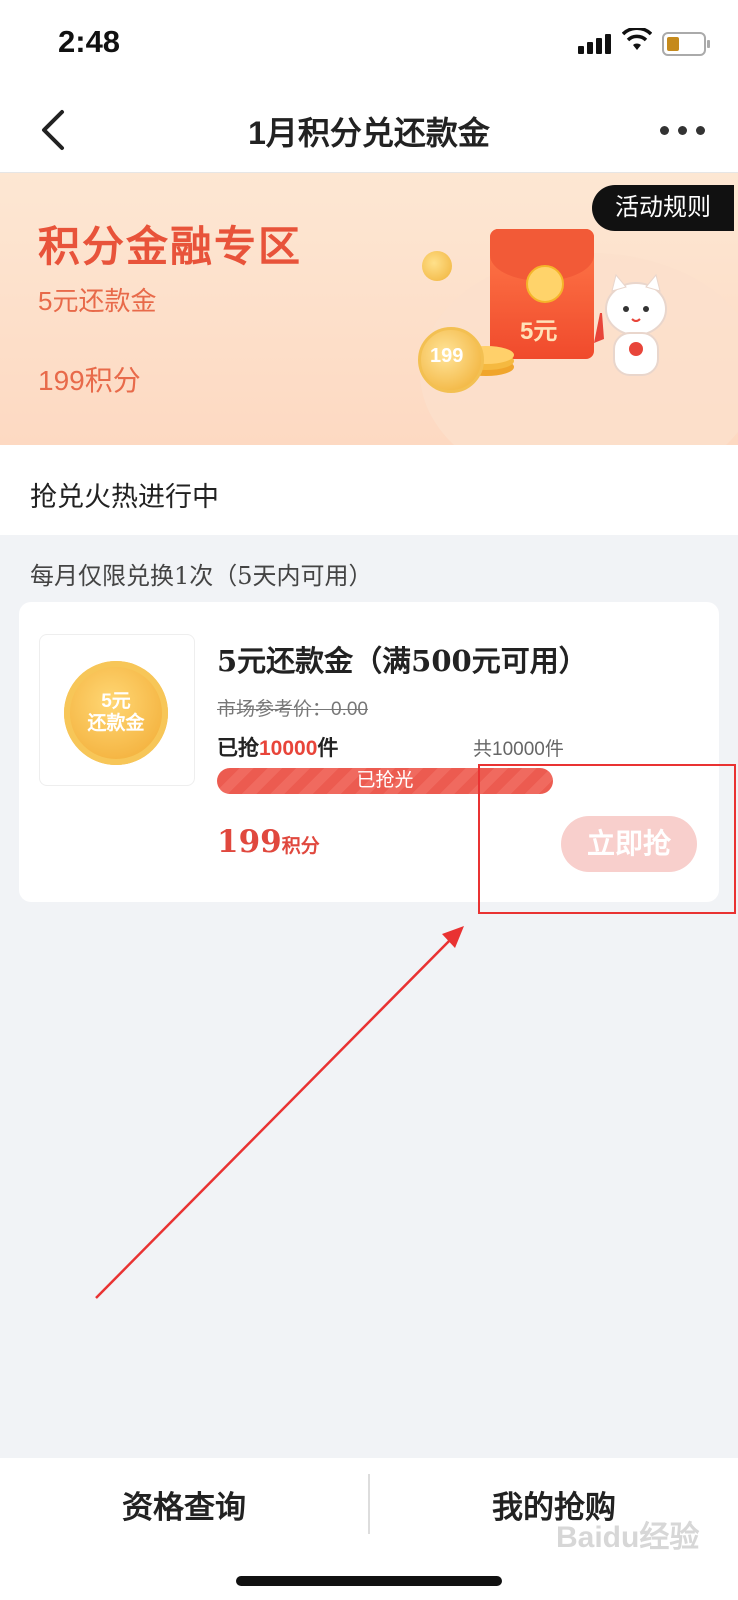  Describe the element at coordinates (369, 1581) in the screenshot. I see `home-indicator` at that location.